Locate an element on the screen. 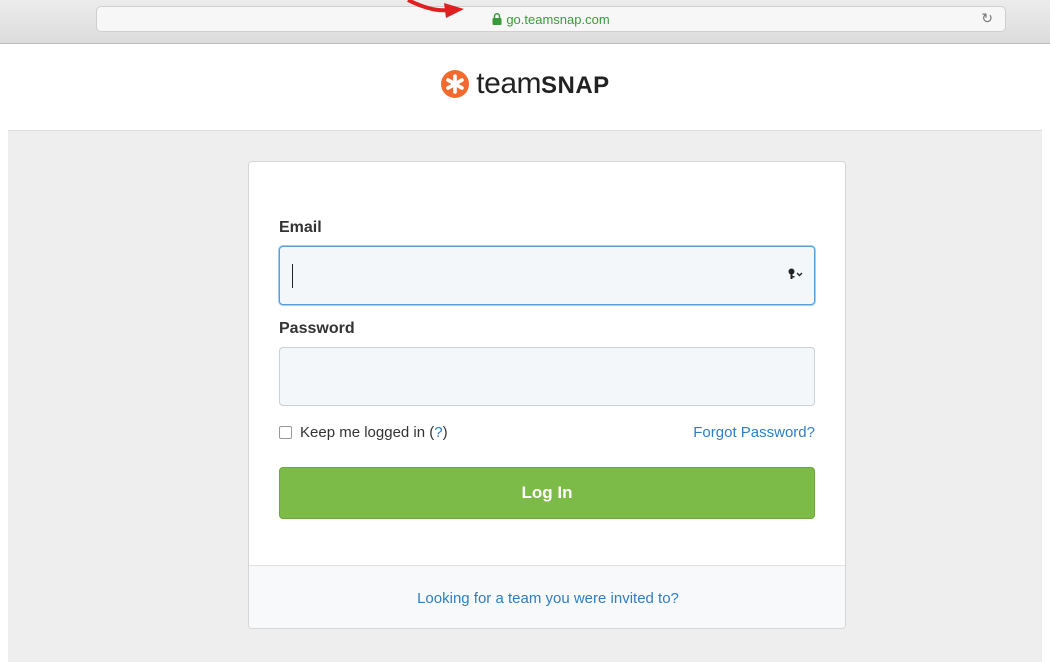 This screenshot has width=1050, height=662. keep-logged-in-label: Keep me logged in is located at coordinates (362, 432).